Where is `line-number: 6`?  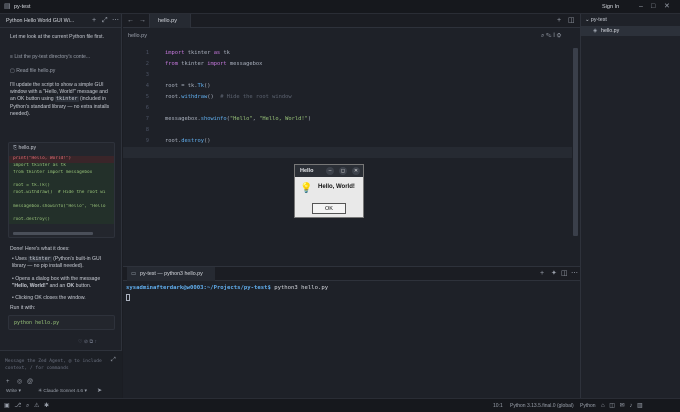 line-number: 6 is located at coordinates (147, 108).